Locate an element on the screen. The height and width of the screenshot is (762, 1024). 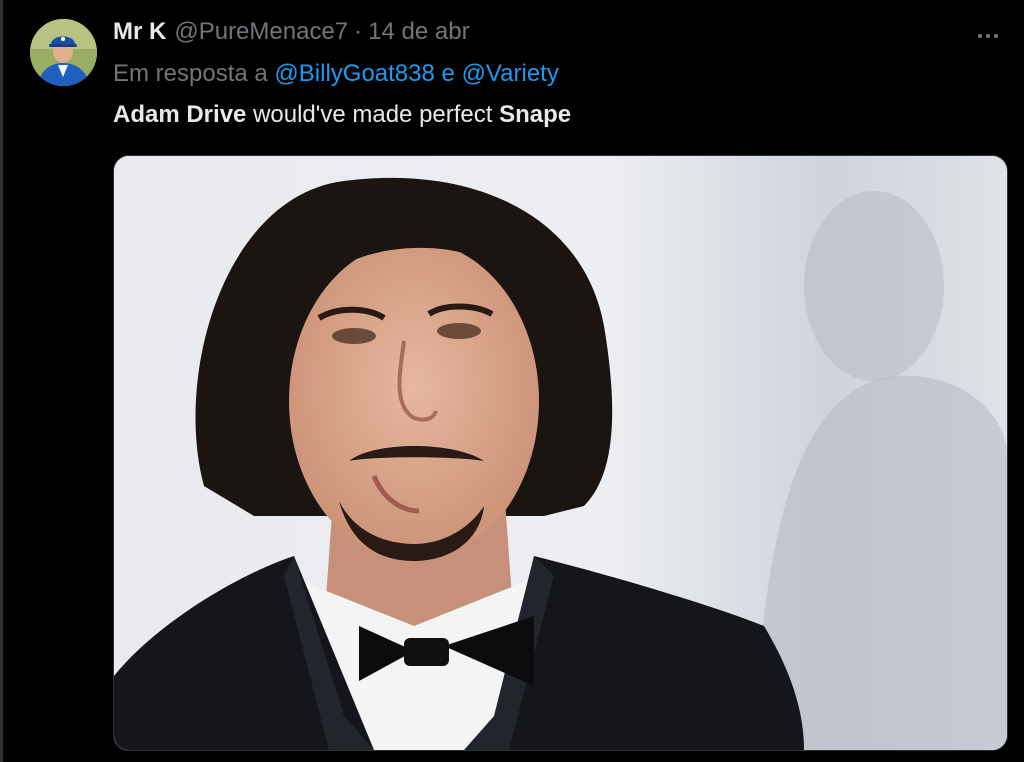
tweet-text-bold-snape: Snape is located at coordinates (535, 114).